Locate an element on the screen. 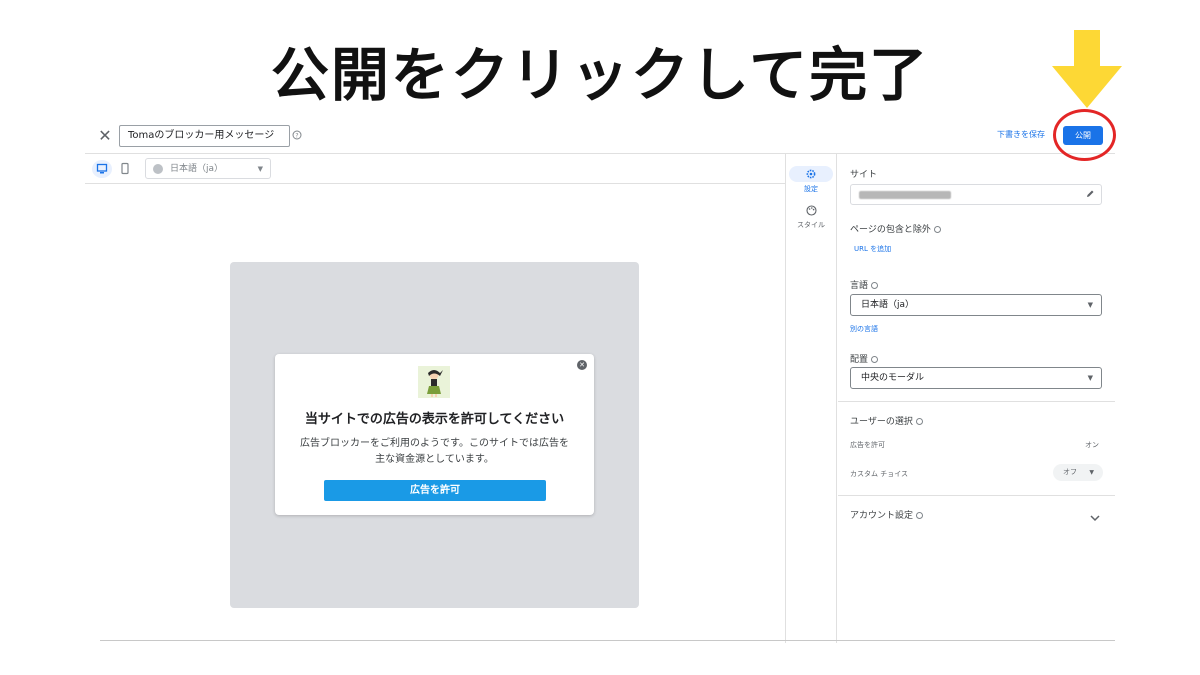 Image resolution: width=1200 pixels, height=675 pixels. placement-heading: 配置 is located at coordinates (864, 358).